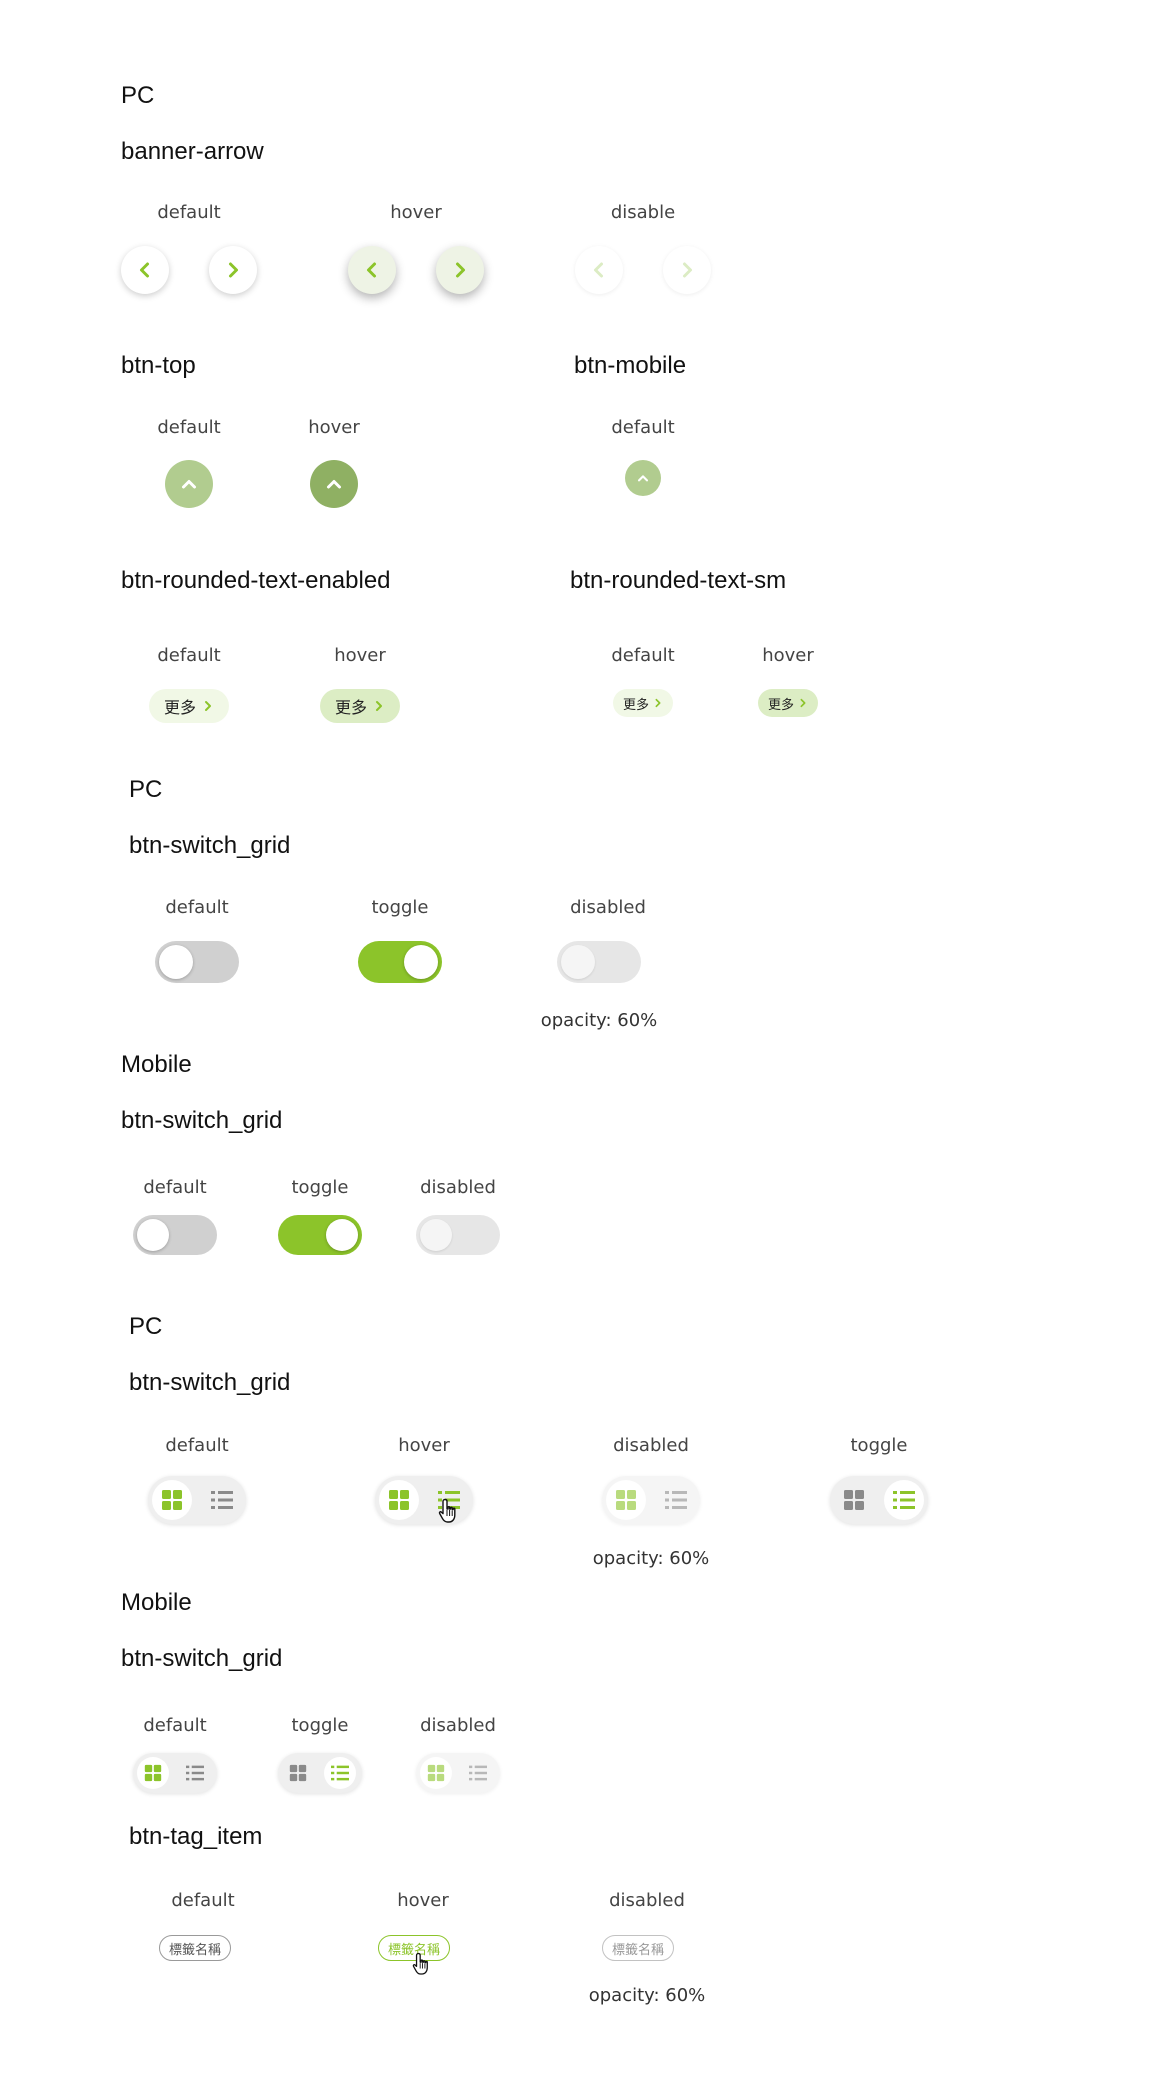 This screenshot has width=1170, height=2084. What do you see at coordinates (145, 270) in the screenshot?
I see `banner-prev-button` at bounding box center [145, 270].